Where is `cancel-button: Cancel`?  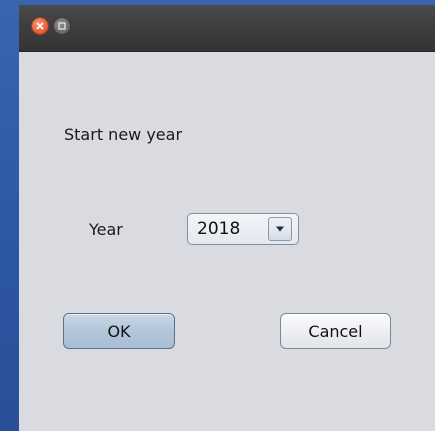 cancel-button: Cancel is located at coordinates (335, 331).